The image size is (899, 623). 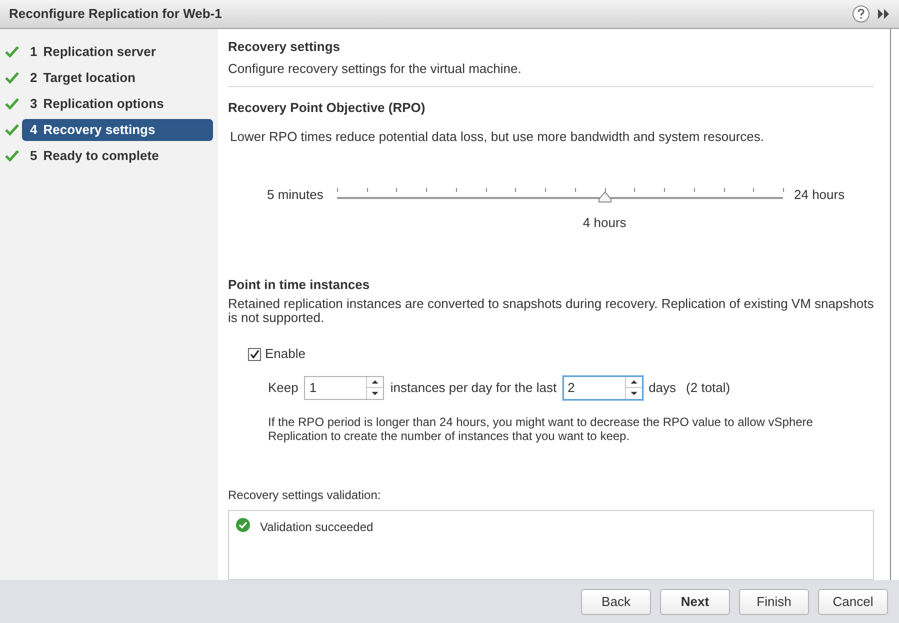 I want to click on section-title: Recovery Point Objective (RPO), so click(x=327, y=108).